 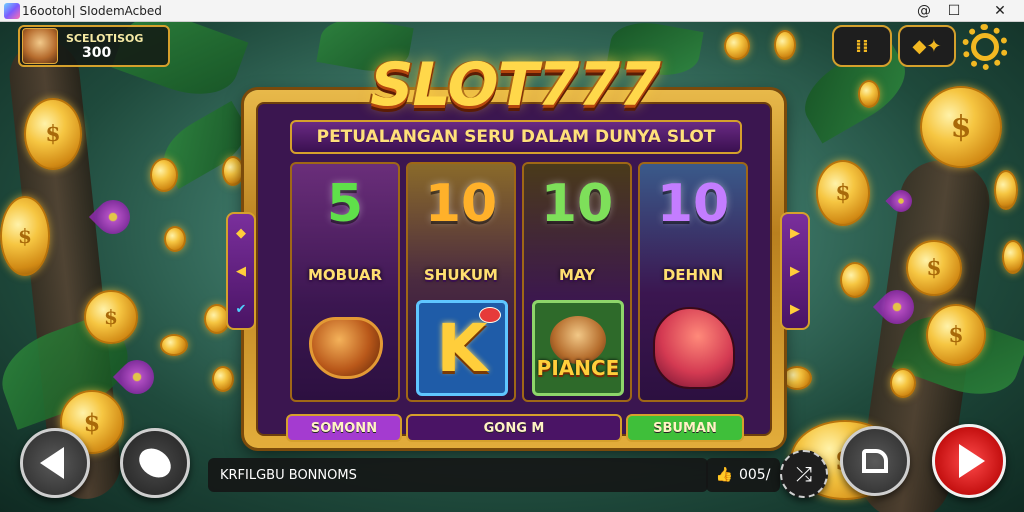 I want to click on diamond-button: ◆✦, so click(x=927, y=46).